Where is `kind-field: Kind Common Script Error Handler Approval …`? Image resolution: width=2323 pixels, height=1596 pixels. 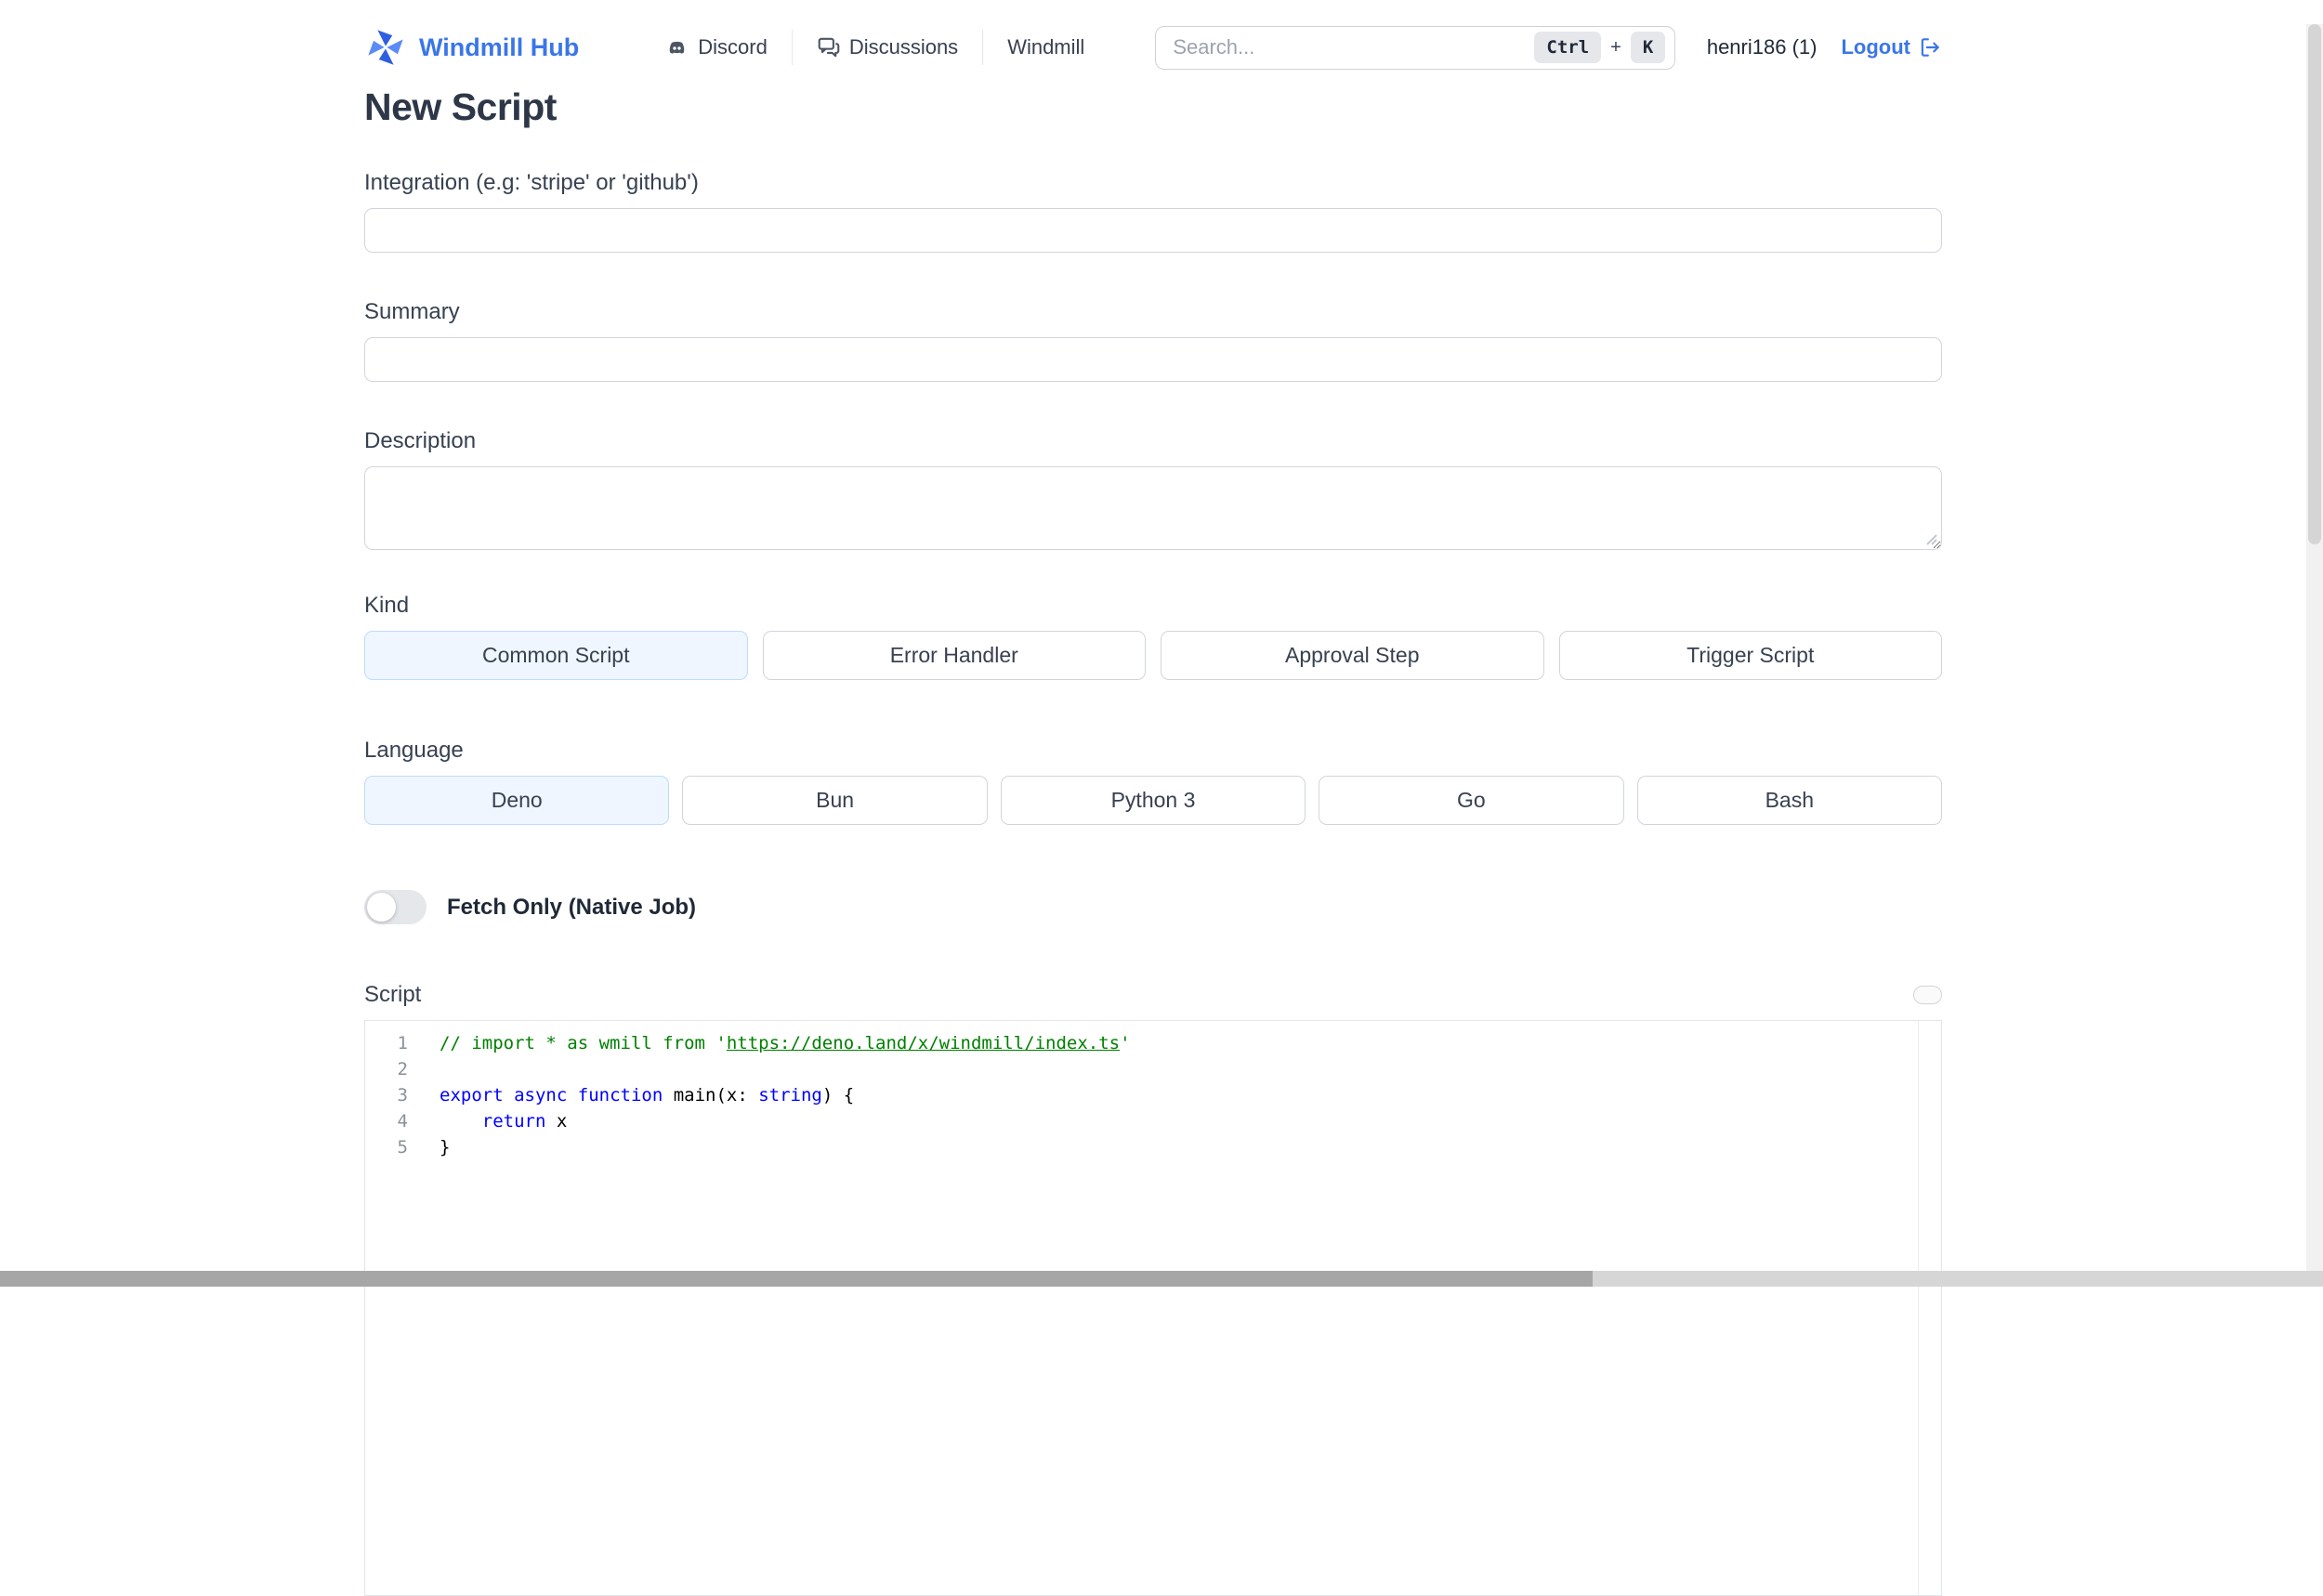
kind-field: Kind Common Script Error Handler Approval … is located at coordinates (1153, 636).